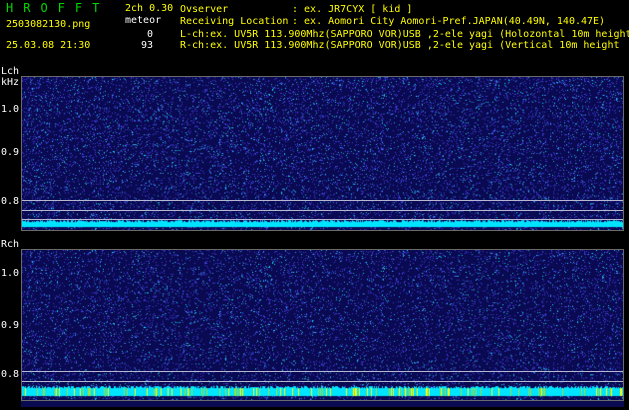 This screenshot has width=629, height=410. I want to click on observer-value: : ex. JR7CYX [ kid ], so click(352, 9).